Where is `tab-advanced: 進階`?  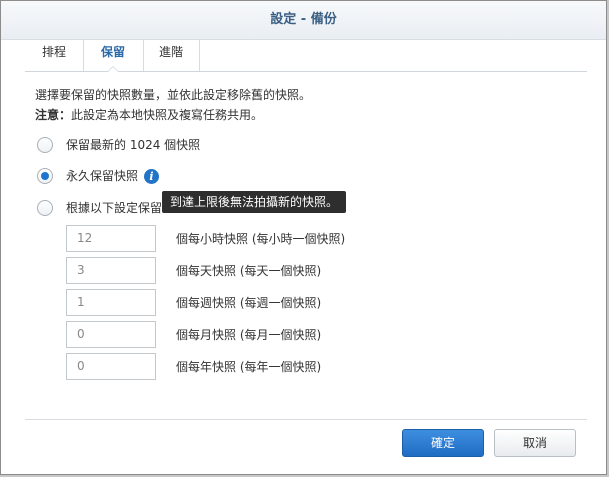 tab-advanced: 進階 is located at coordinates (171, 55).